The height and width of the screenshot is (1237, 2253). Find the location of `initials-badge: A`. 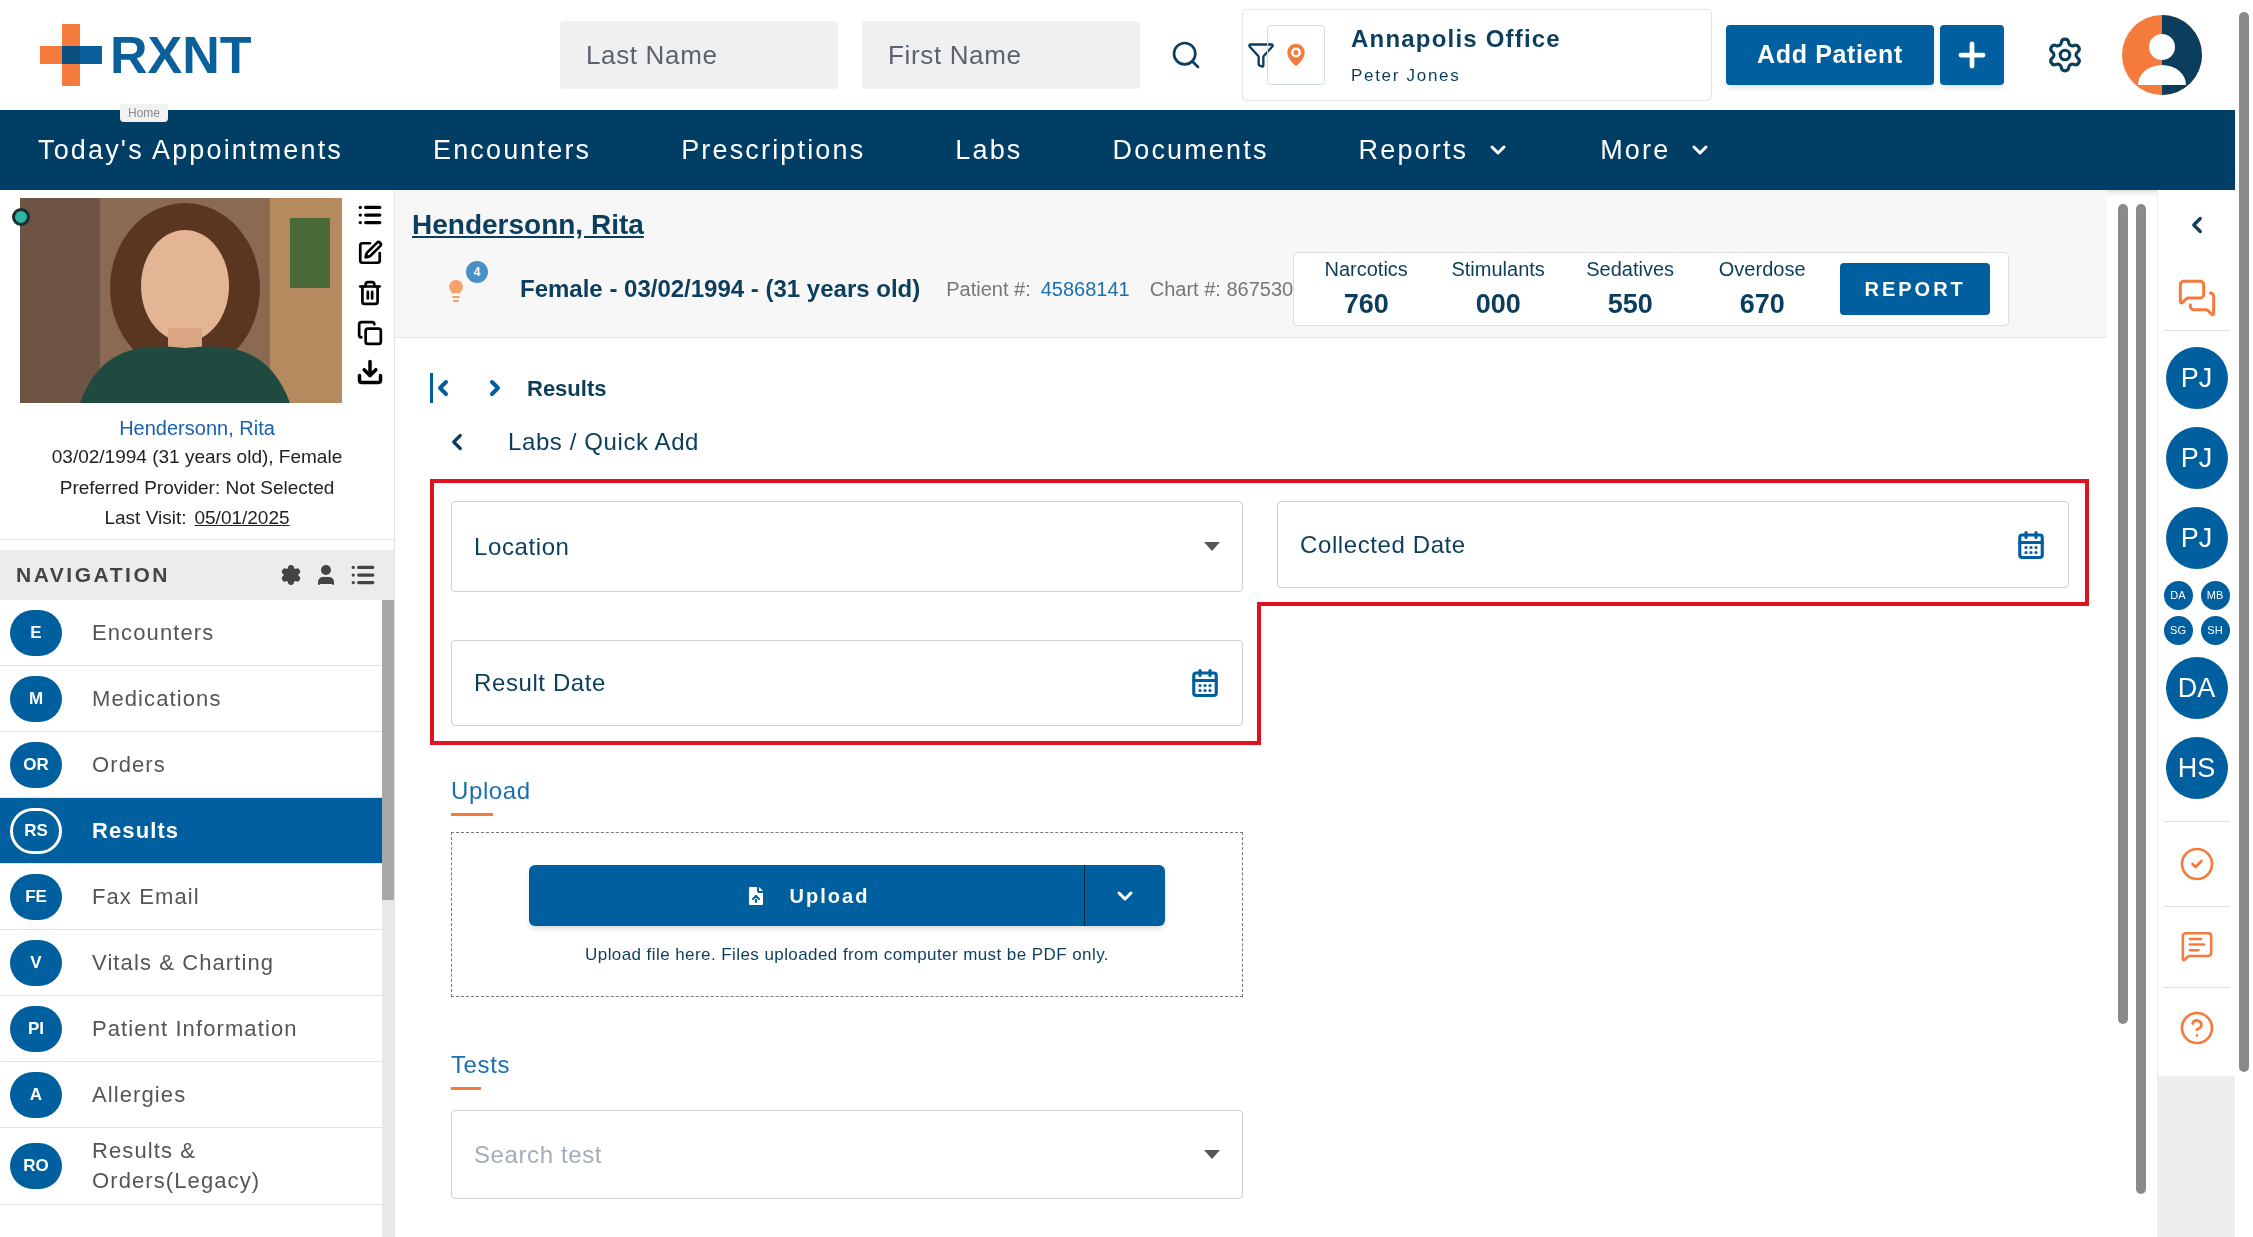

initials-badge: A is located at coordinates (36, 1094).